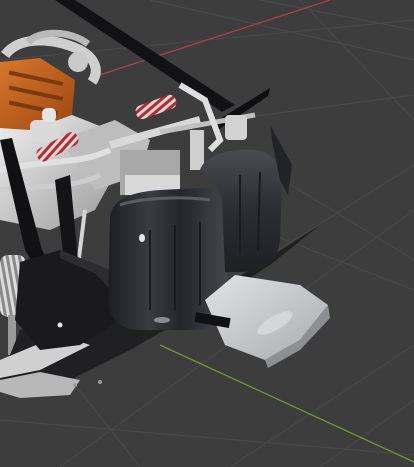 Image resolution: width=414 pixels, height=467 pixels. I want to click on bolt-highlight, so click(60, 325).